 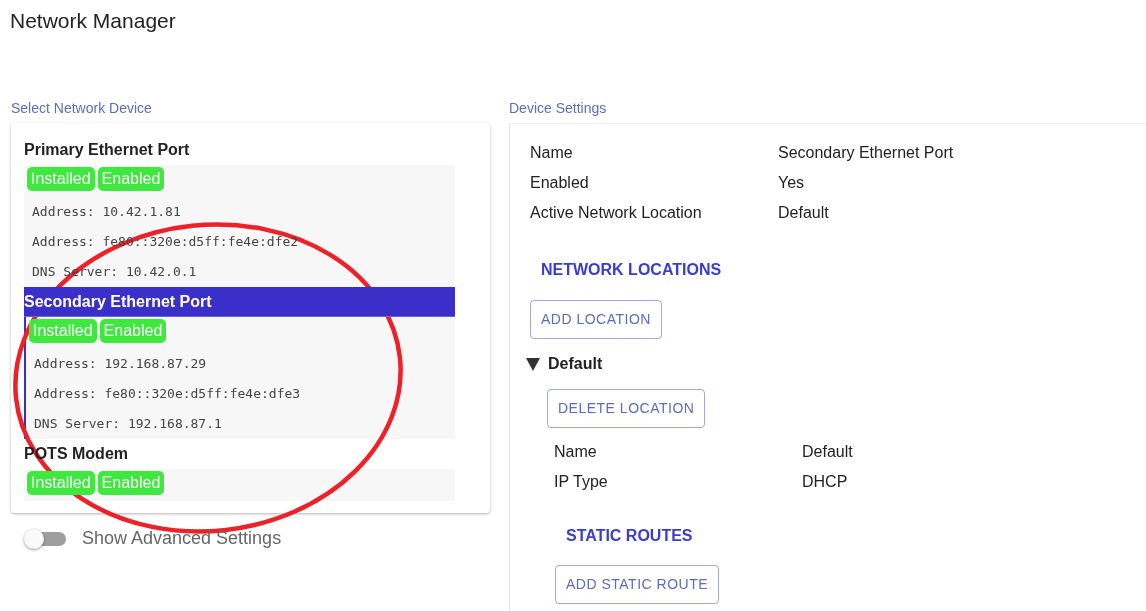 I want to click on device-item: Secondary Ethernet Port, so click(x=239, y=302).